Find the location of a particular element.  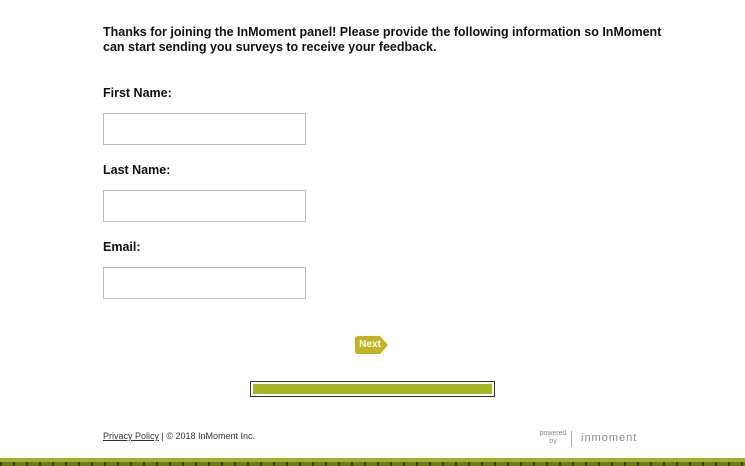

progress-bar is located at coordinates (372, 389).